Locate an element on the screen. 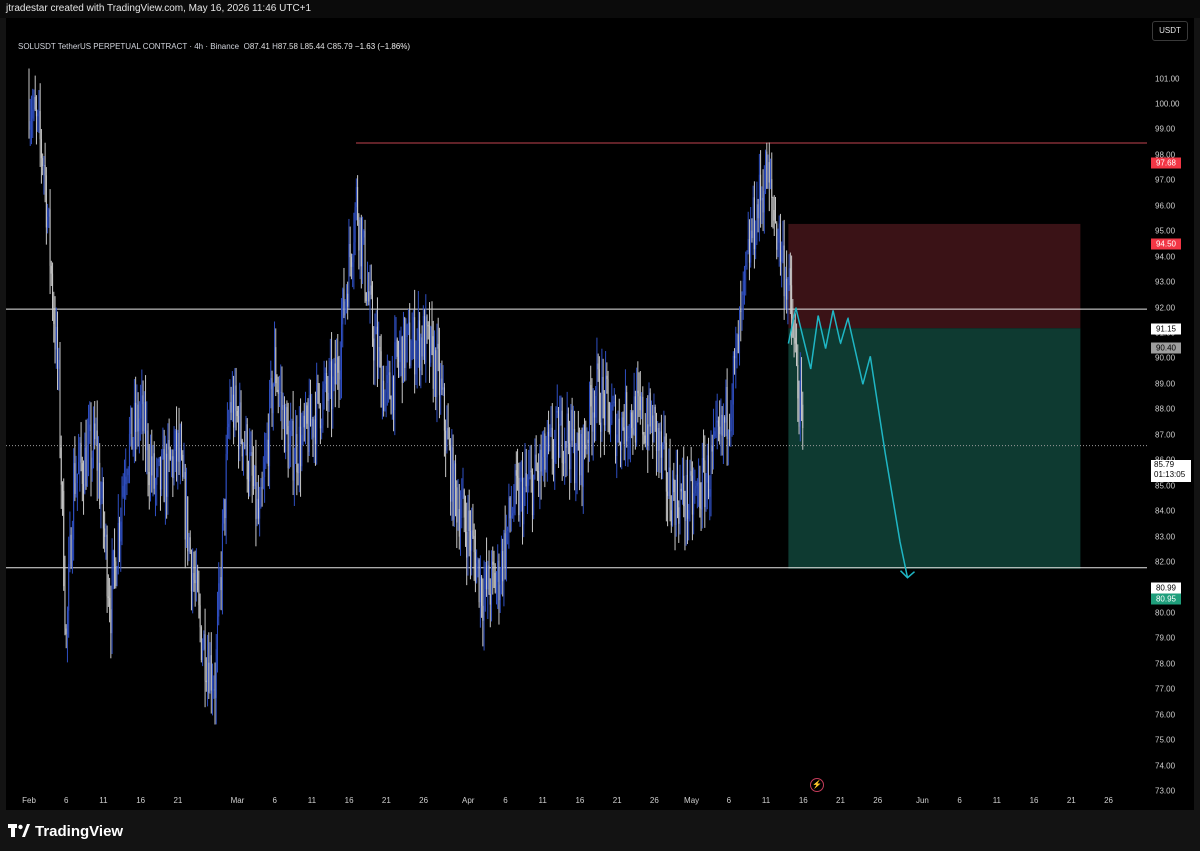 This screenshot has height=851, width=1200. price-tick-label: 73.00 is located at coordinates (1165, 791).